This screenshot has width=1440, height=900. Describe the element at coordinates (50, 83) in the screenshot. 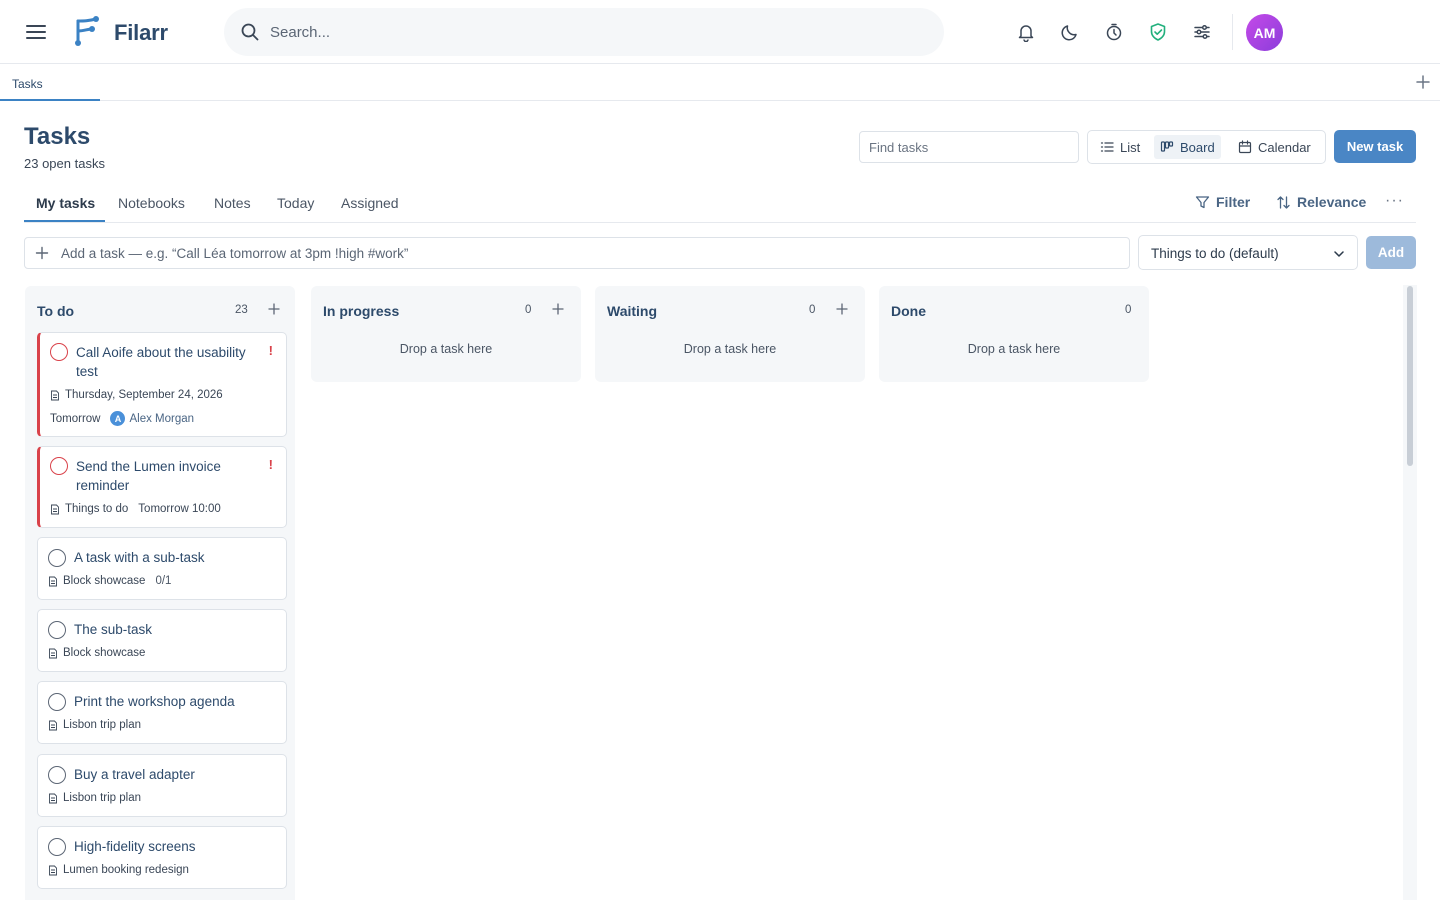

I see `doc-tab-tasks: Tasks` at that location.